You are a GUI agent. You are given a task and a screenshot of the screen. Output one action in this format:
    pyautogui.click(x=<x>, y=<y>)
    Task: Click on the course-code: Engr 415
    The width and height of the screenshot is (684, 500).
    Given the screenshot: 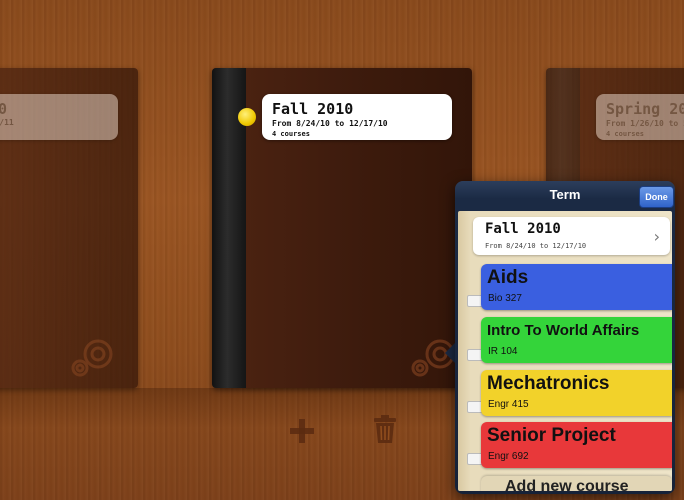 What is the action you would take?
    pyautogui.click(x=508, y=404)
    